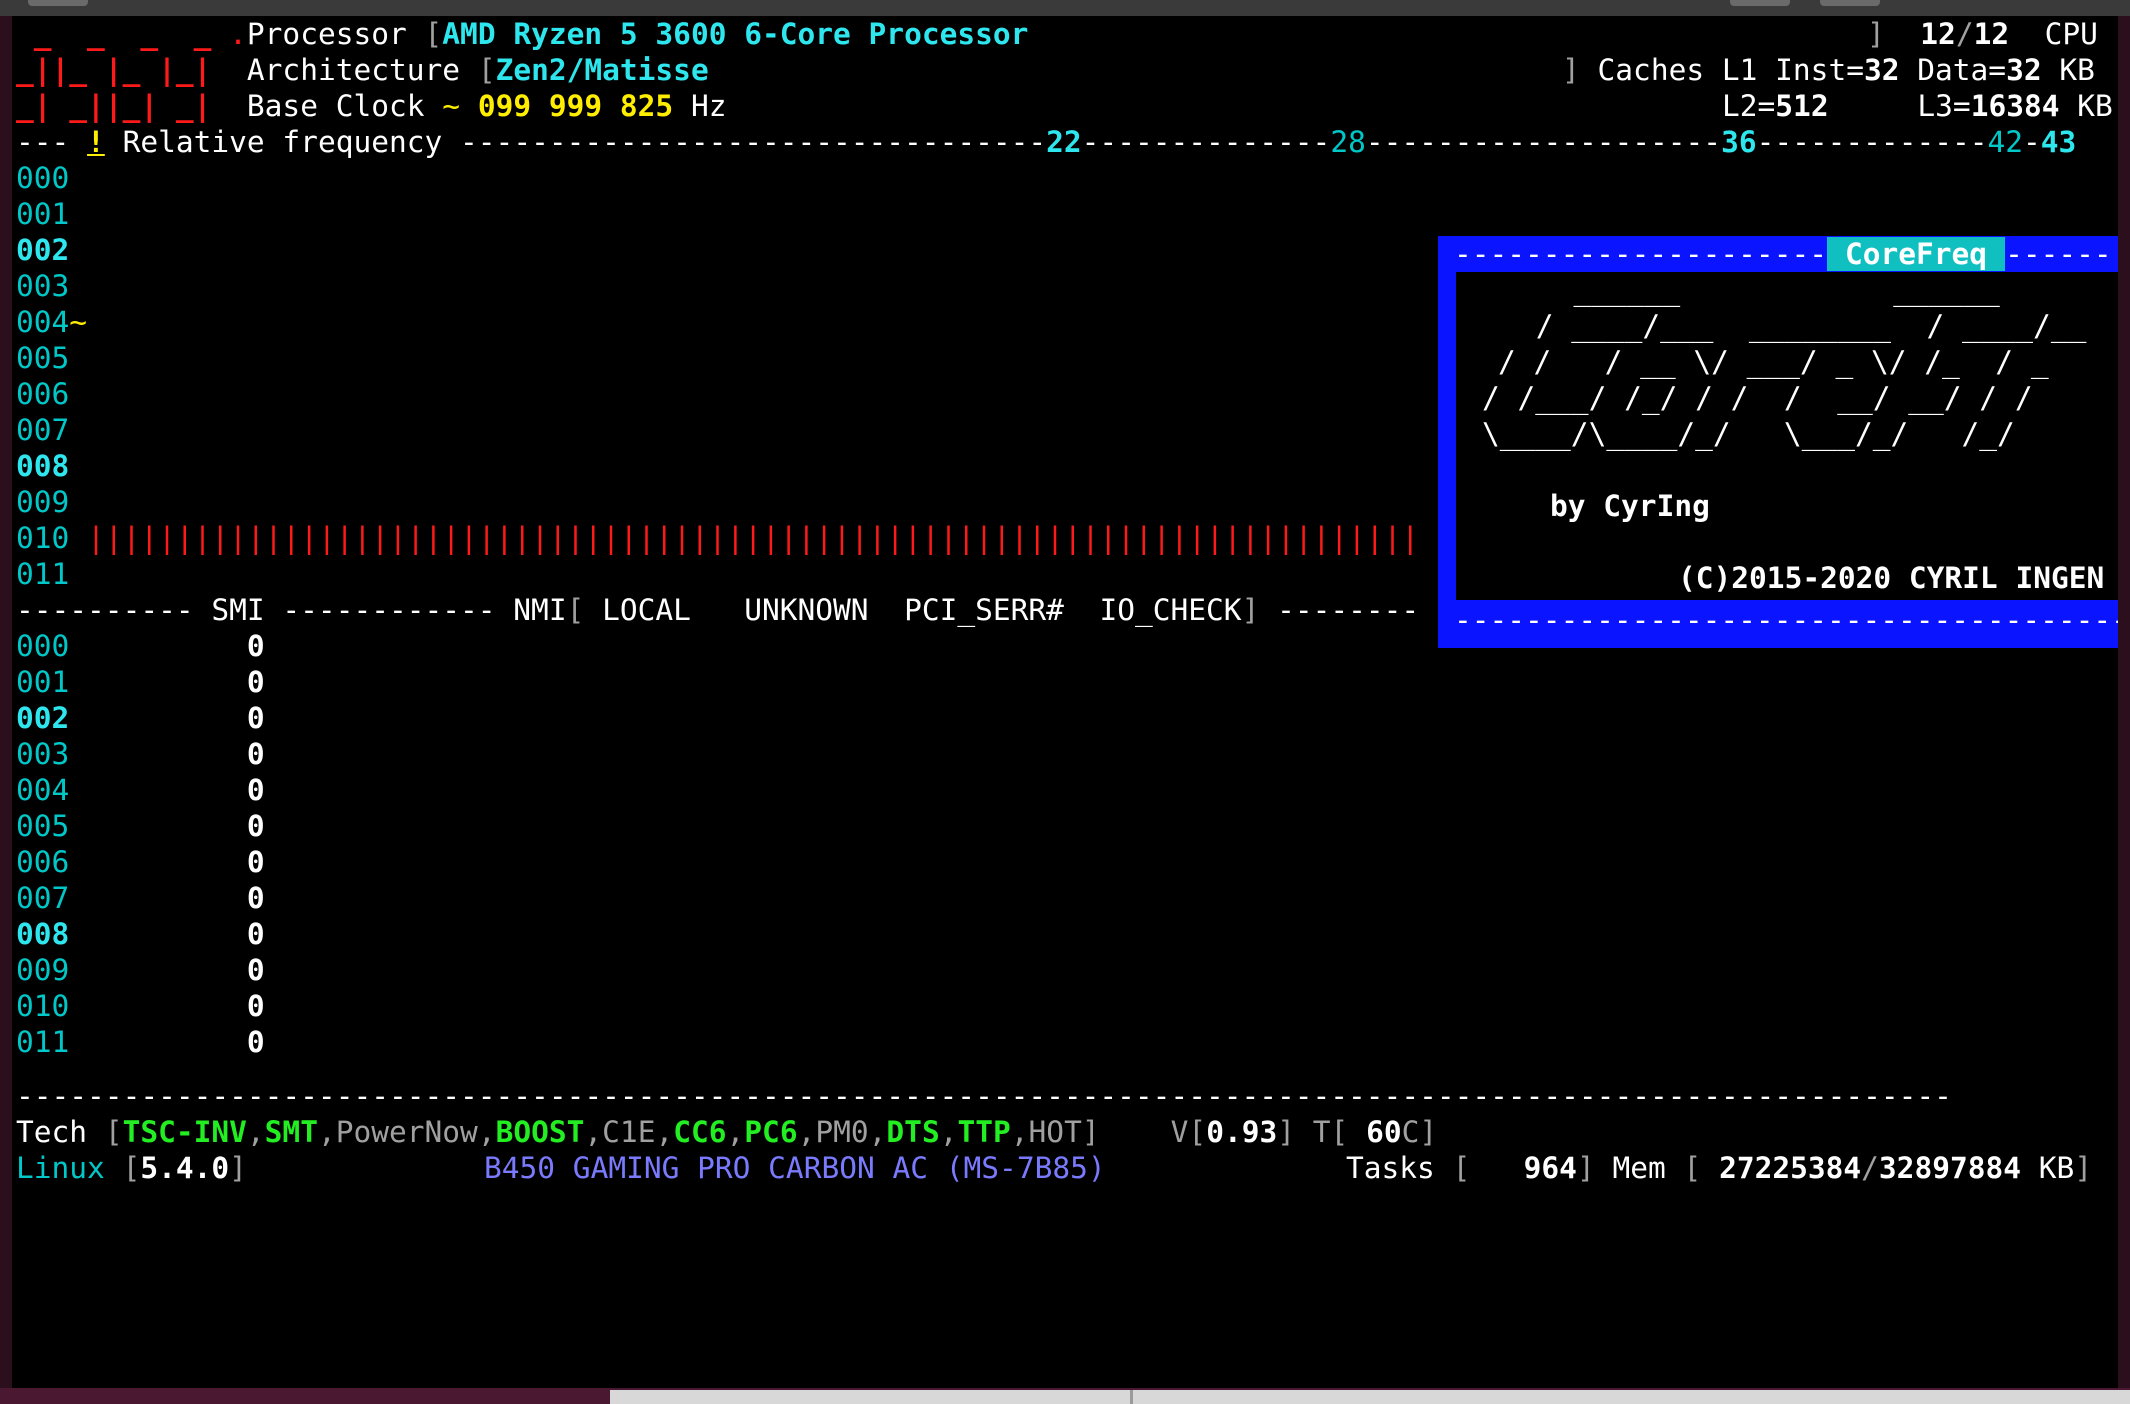 The image size is (2130, 1404). Describe the element at coordinates (140, 934) in the screenshot. I see `smi-row: 008 0` at that location.